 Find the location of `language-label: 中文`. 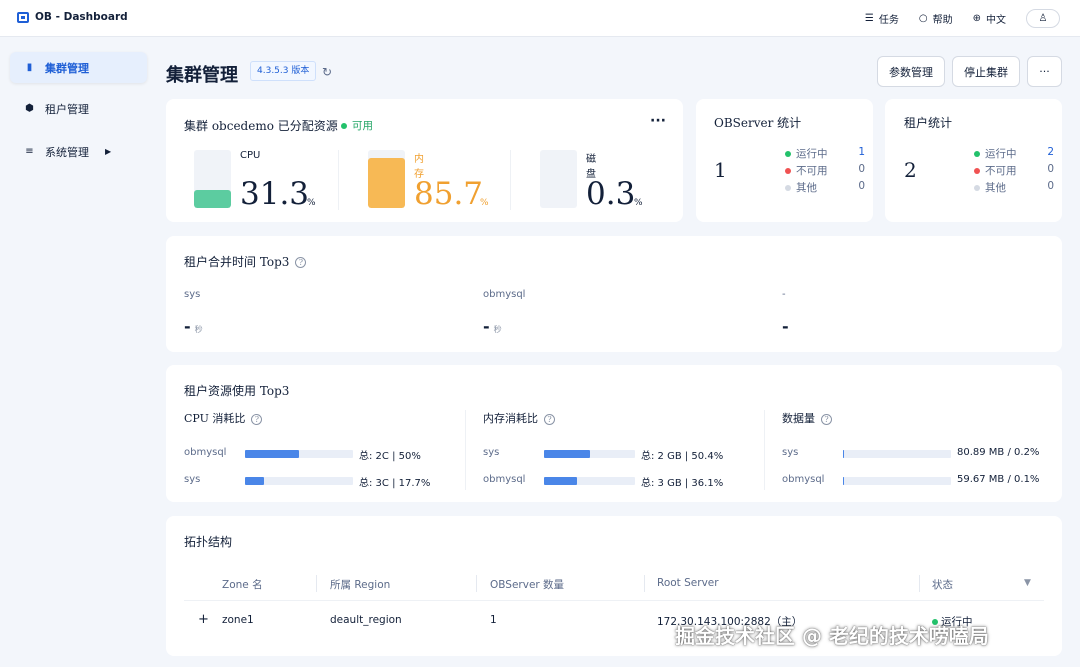

language-label: 中文 is located at coordinates (996, 20).